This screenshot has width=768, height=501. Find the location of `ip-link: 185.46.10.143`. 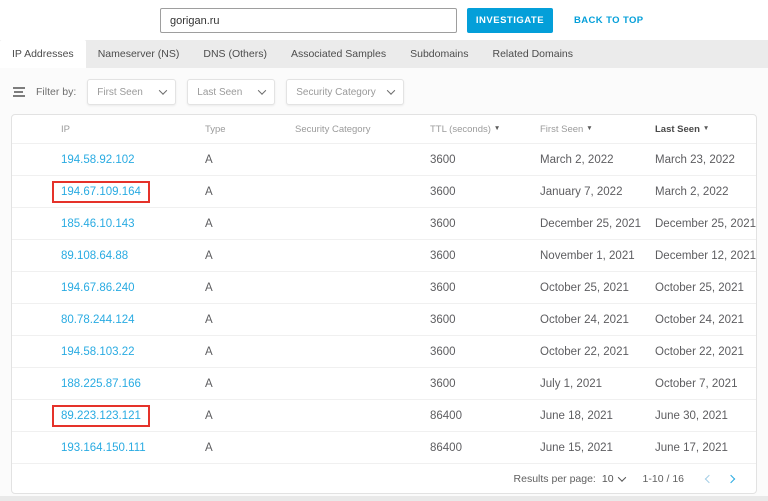

ip-link: 185.46.10.143 is located at coordinates (98, 224).